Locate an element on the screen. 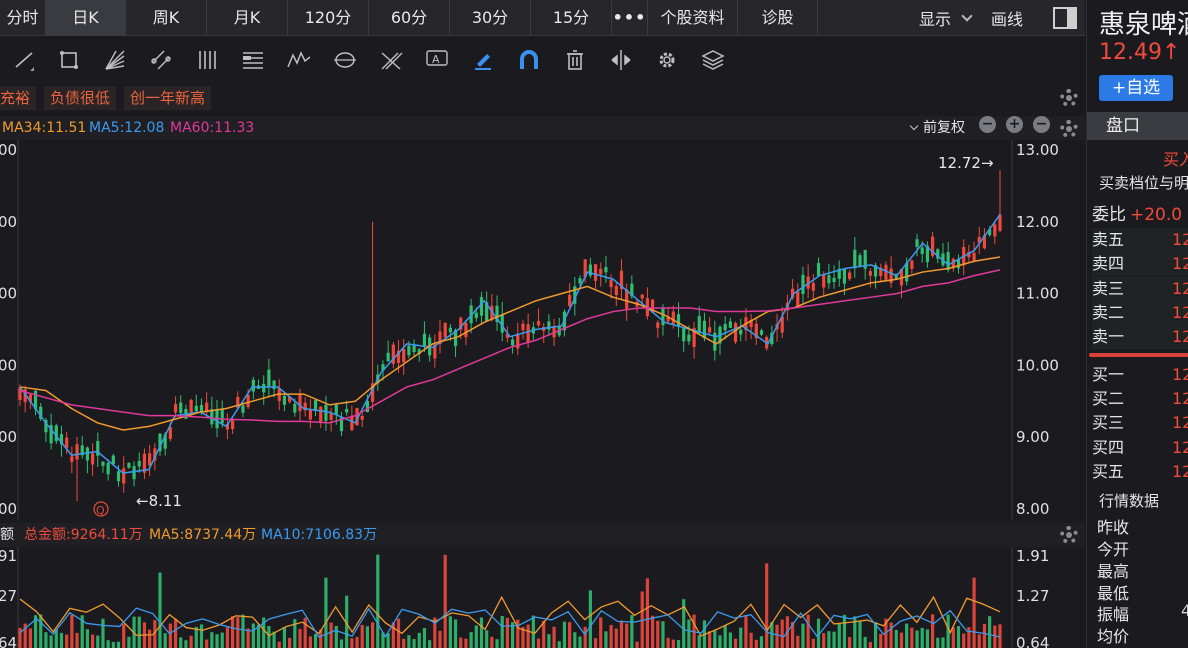 This screenshot has height=648, width=1188. volume-tick-label-left: 64 is located at coordinates (8, 641).